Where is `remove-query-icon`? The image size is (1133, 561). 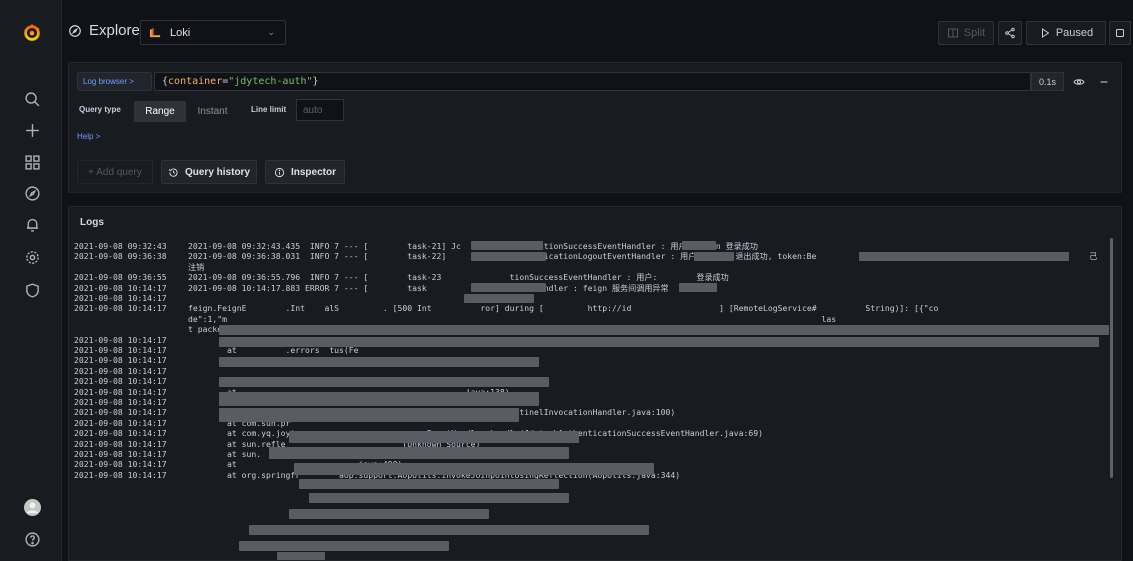 remove-query-icon is located at coordinates (1104, 81).